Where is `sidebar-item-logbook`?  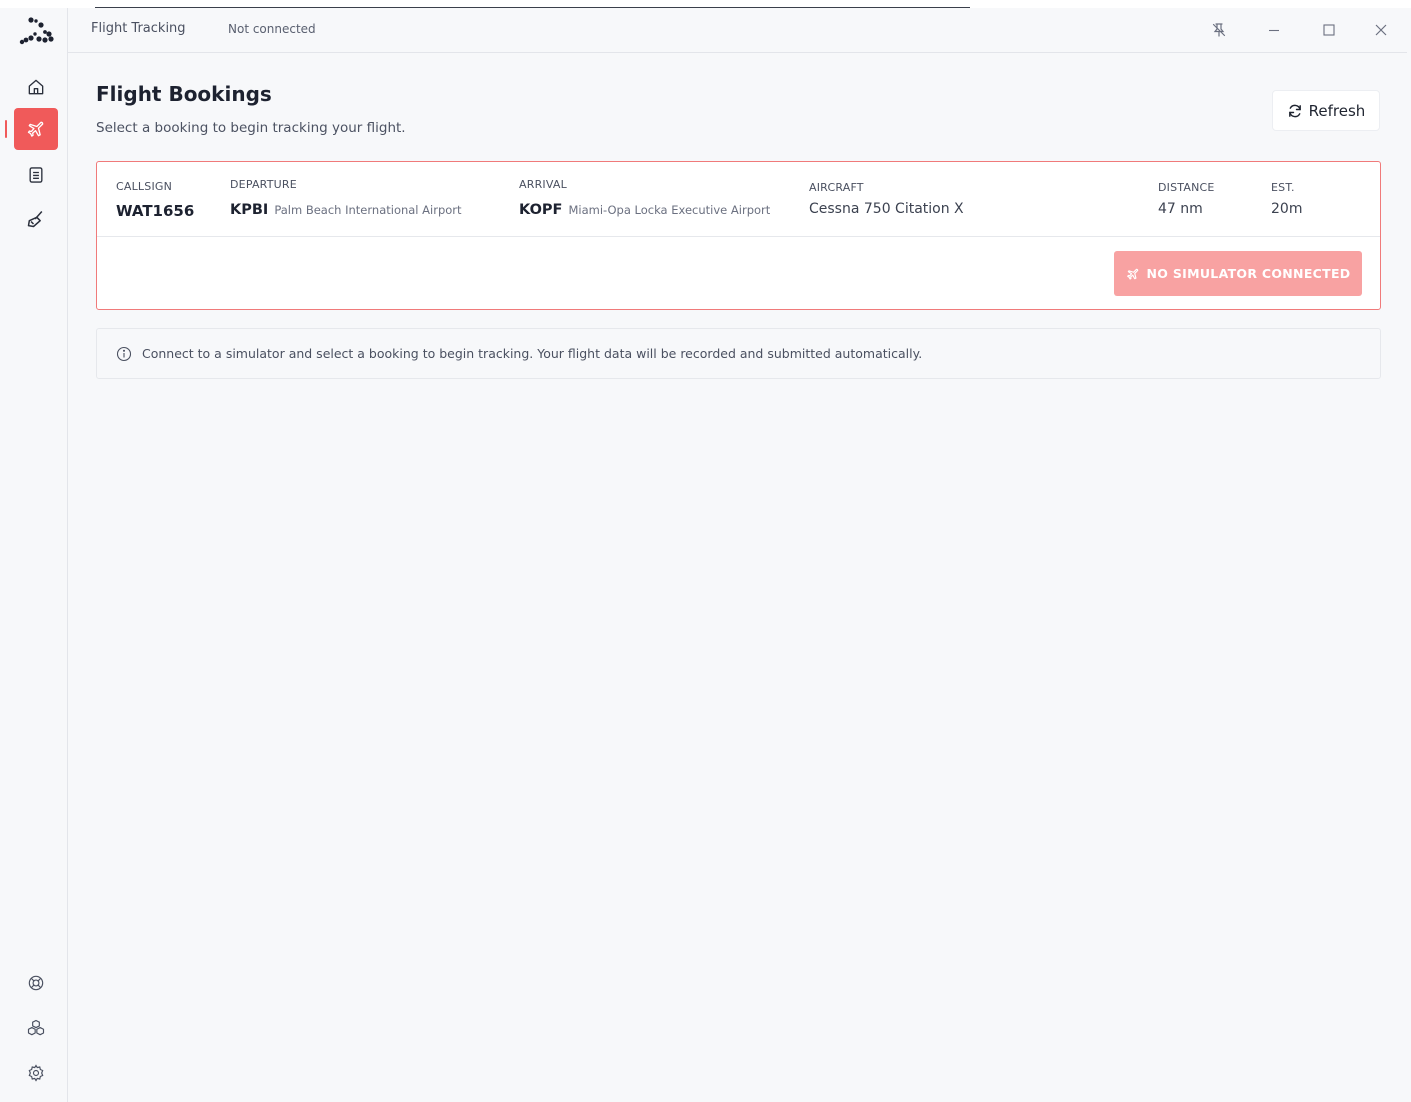
sidebar-item-logbook is located at coordinates (36, 175).